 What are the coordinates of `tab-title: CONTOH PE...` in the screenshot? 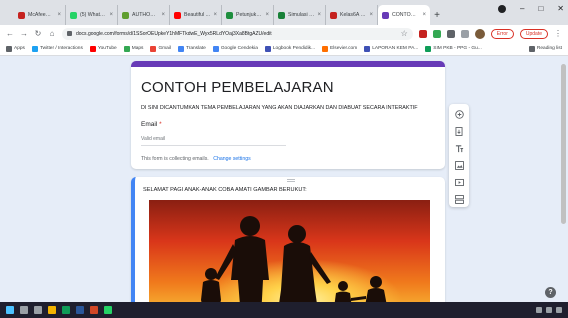 It's located at (406, 15).